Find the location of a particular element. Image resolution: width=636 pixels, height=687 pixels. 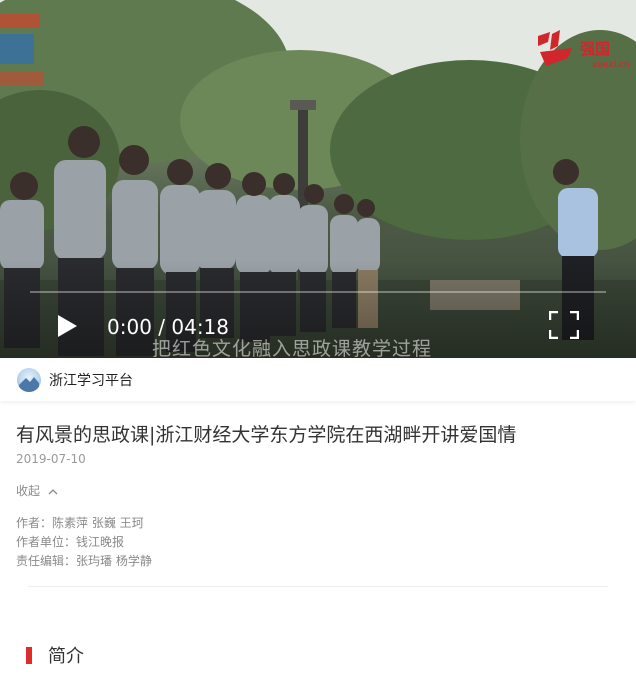

play-icon is located at coordinates (67, 326).